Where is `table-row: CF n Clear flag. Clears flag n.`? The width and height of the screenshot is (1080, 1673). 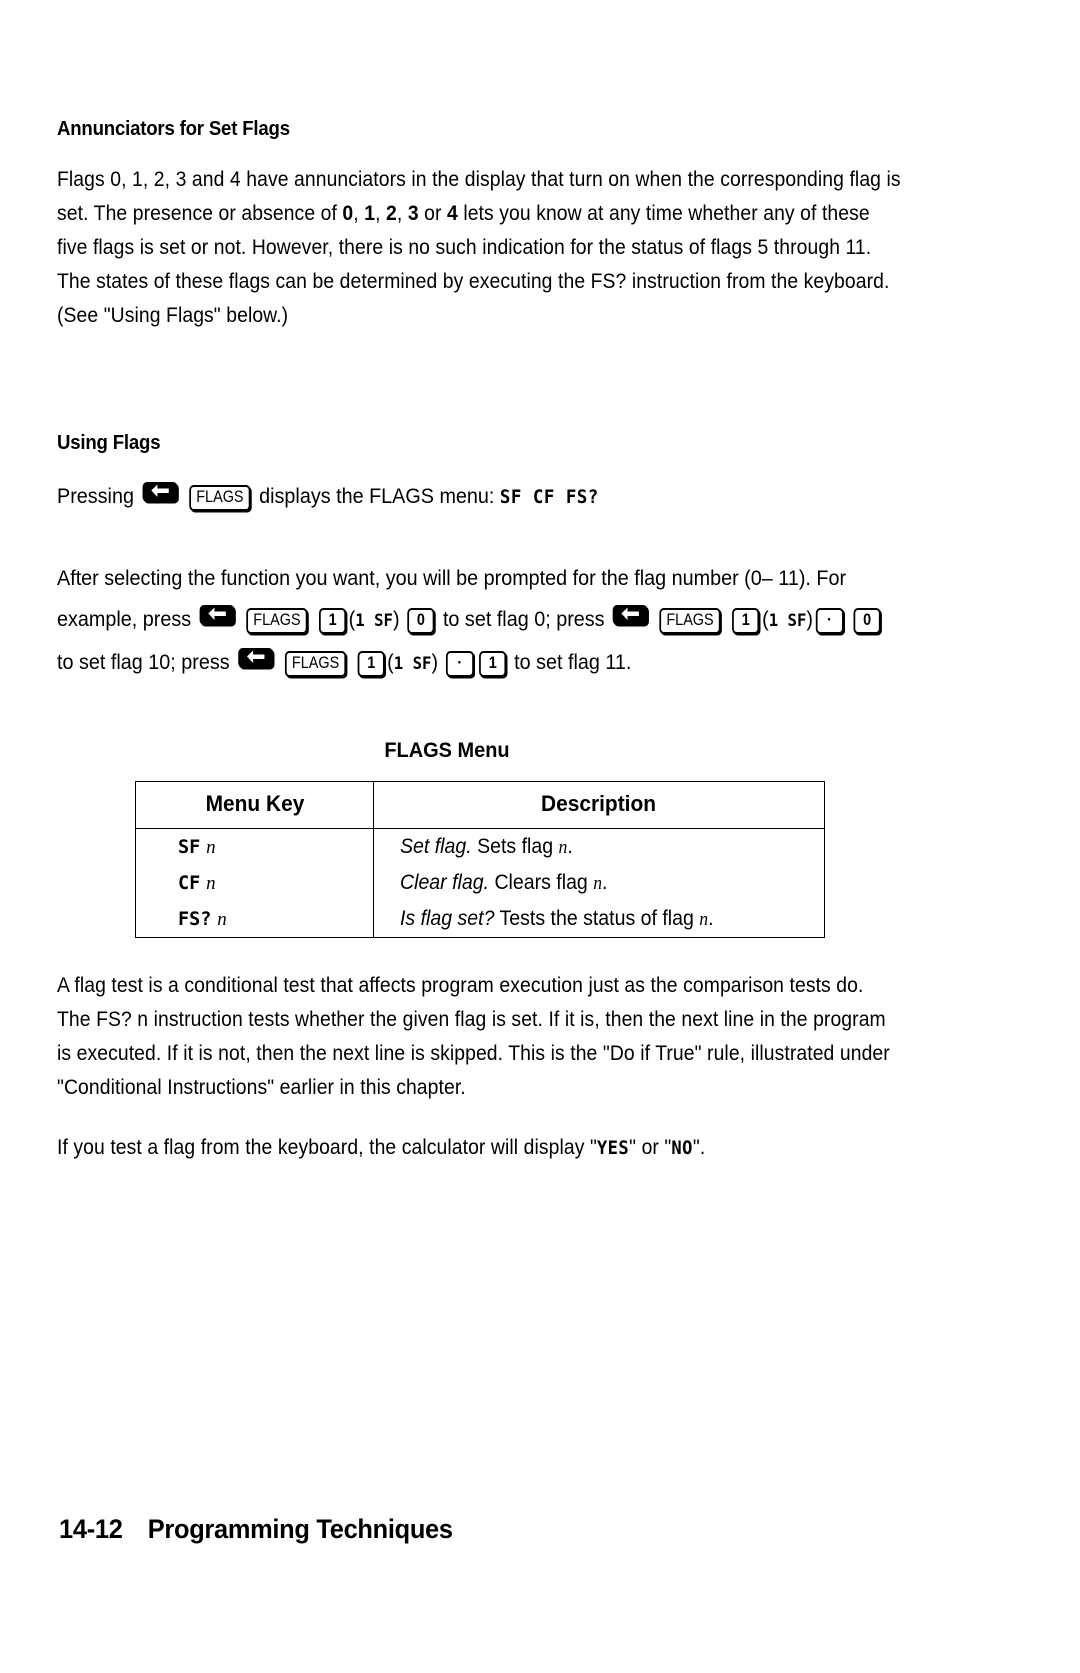 table-row: CF n Clear flag. Clears flag n. is located at coordinates (480, 883).